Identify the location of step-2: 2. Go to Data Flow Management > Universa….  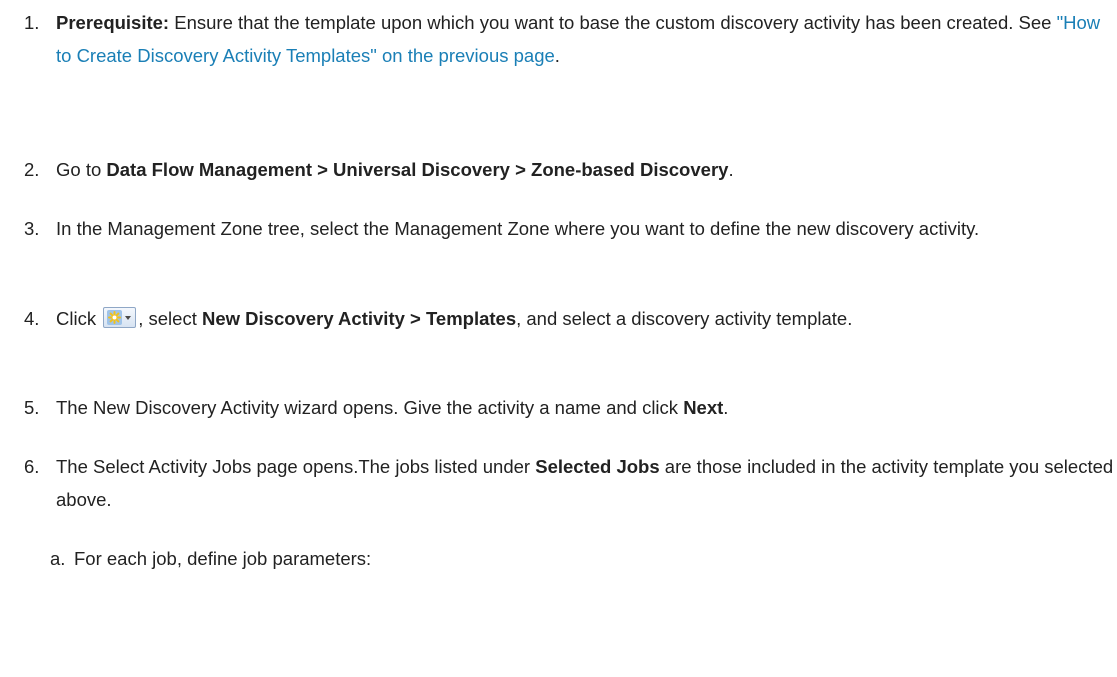
(569, 169).